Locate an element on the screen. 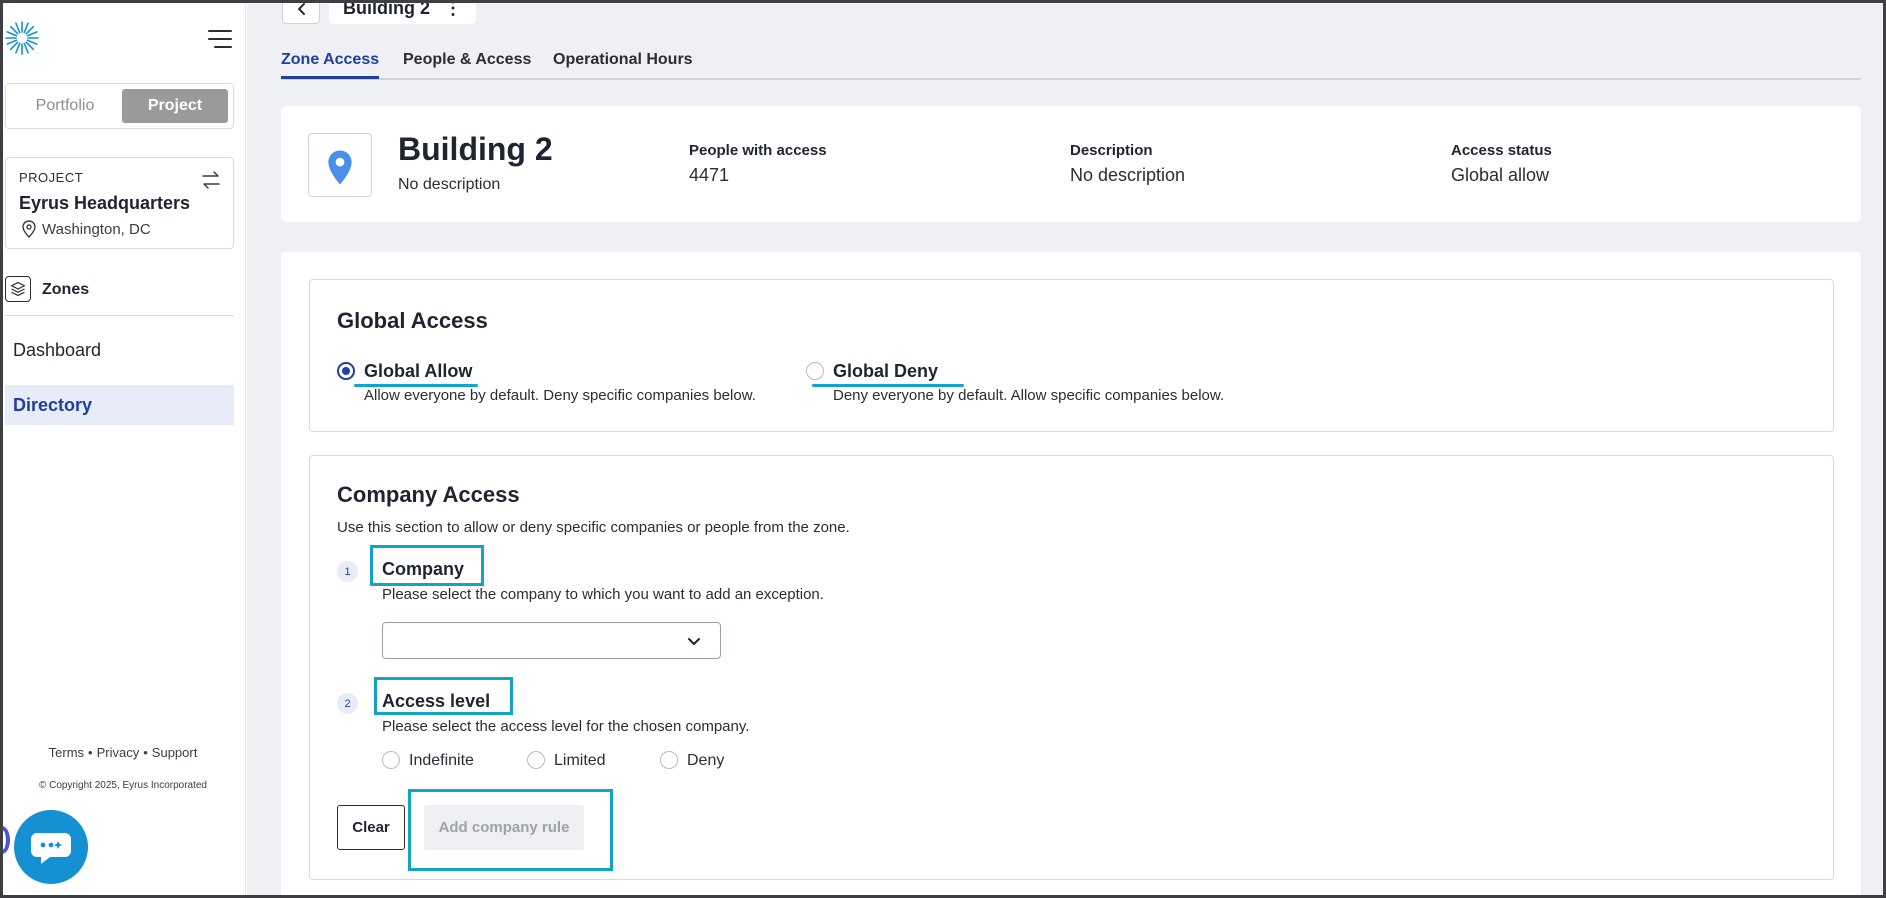  access-level-deny-label: Deny is located at coordinates (705, 761).